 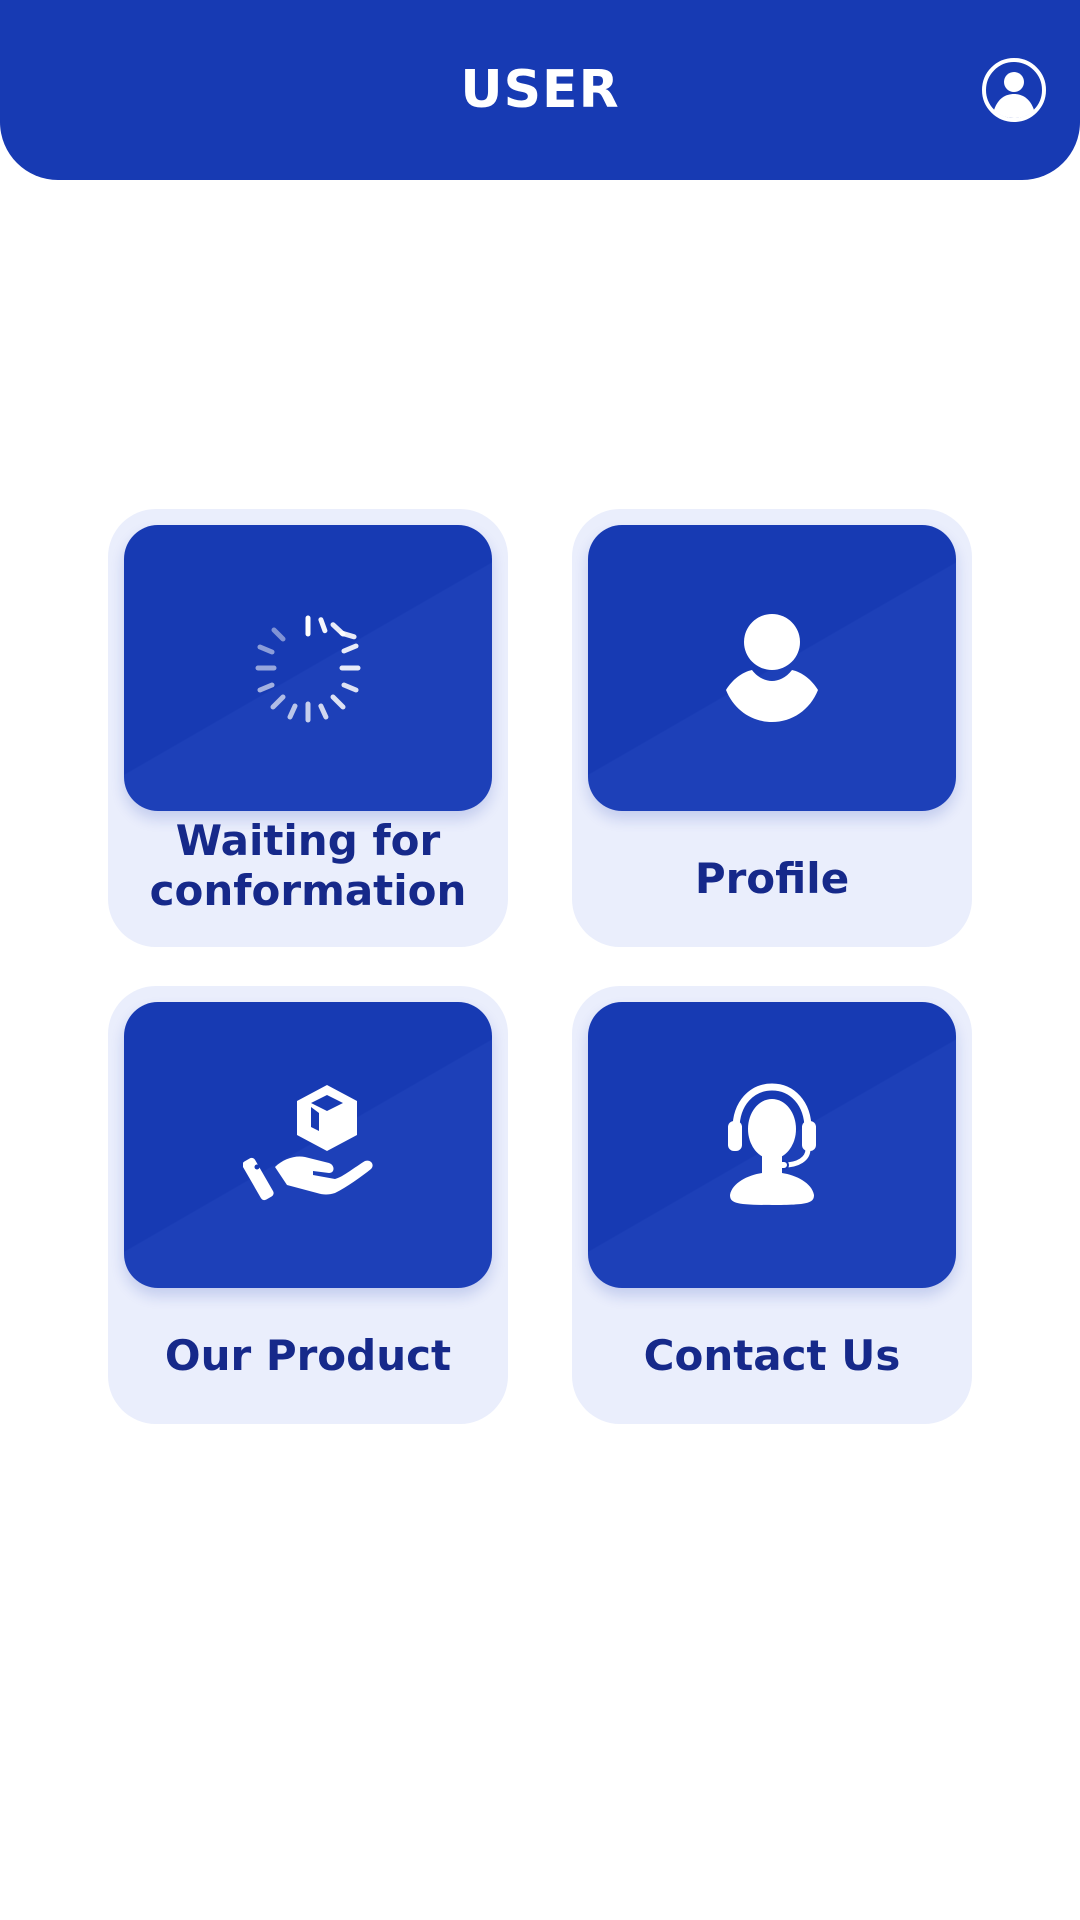 I want to click on tile-our-product: Our Product, so click(x=308, y=1205).